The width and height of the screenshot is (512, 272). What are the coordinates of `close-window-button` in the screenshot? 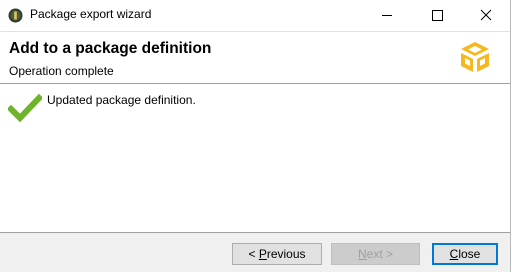 It's located at (486, 15).